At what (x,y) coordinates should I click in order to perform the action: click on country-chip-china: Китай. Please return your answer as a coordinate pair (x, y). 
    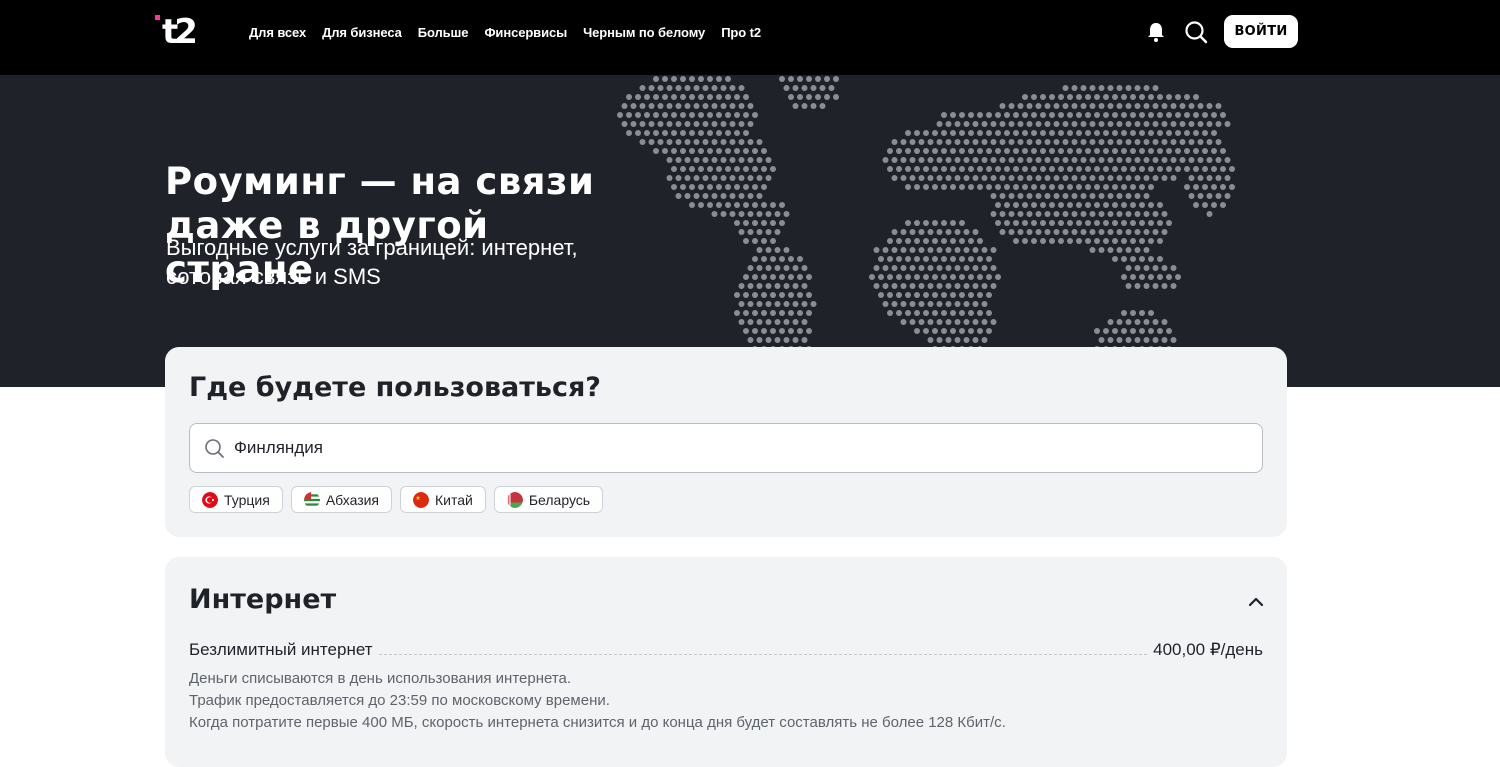
    Looking at the image, I should click on (443, 499).